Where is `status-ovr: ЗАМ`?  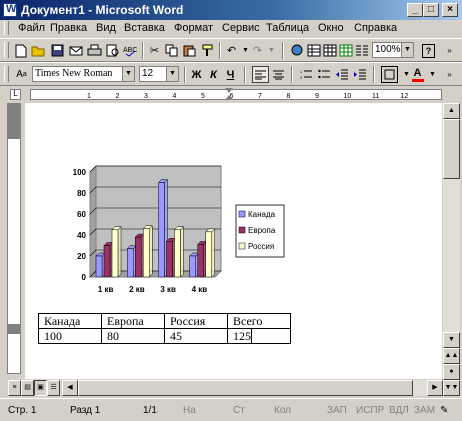 status-ovr: ЗАМ is located at coordinates (424, 410).